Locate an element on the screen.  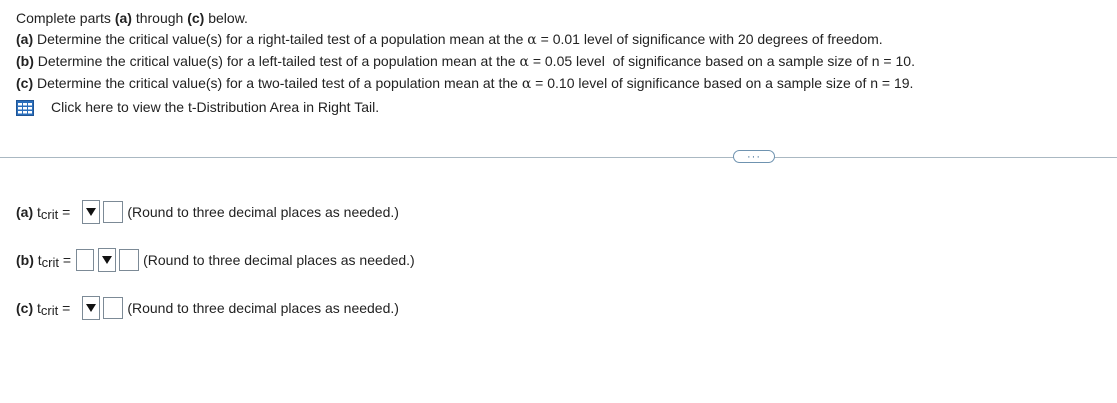
section-divider is located at coordinates (558, 157).